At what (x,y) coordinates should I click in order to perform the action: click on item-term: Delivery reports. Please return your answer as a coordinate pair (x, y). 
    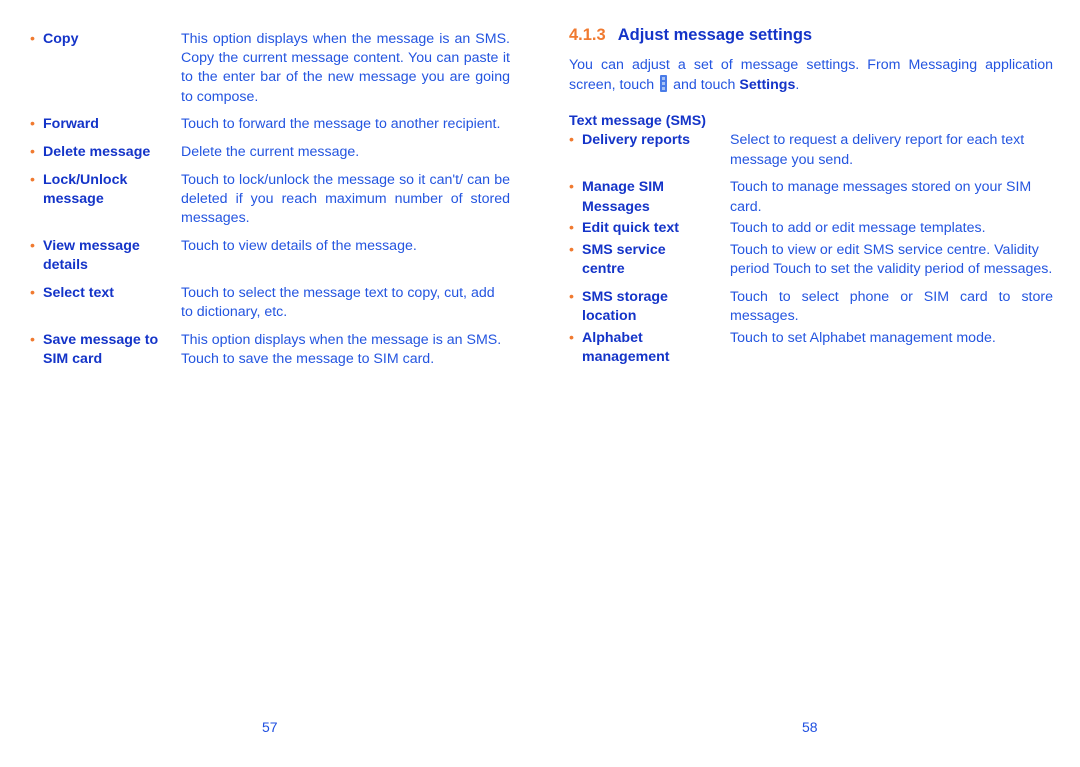
    Looking at the image, I should click on (649, 150).